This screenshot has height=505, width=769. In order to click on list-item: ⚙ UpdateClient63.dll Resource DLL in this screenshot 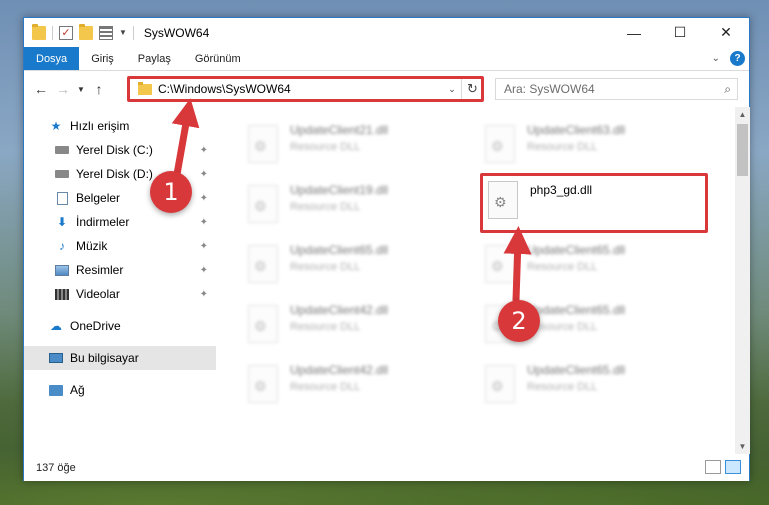, I will do `click(600, 148)`.